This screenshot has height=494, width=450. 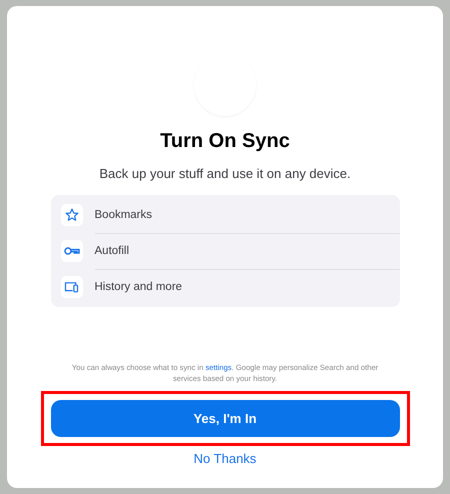 I want to click on confirm-button: Yes, I'm In, so click(x=225, y=418).